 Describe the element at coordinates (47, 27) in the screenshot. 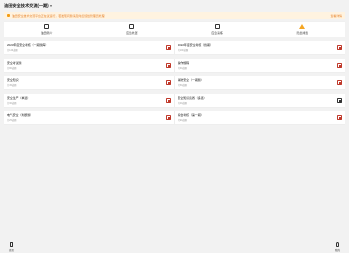

I see `book-icon` at that location.